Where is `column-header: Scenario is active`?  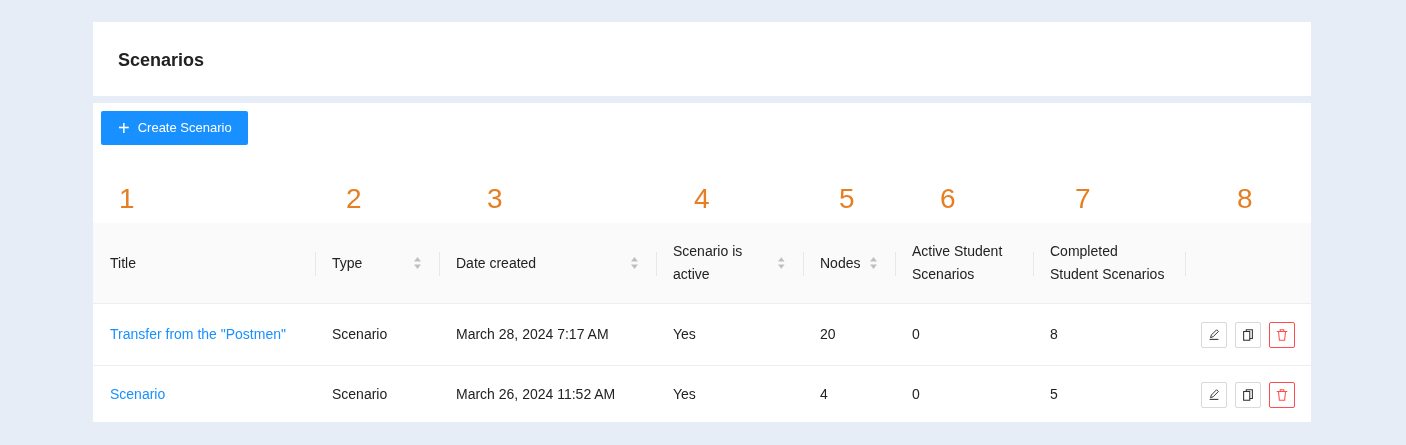
column-header: Scenario is active is located at coordinates (708, 263).